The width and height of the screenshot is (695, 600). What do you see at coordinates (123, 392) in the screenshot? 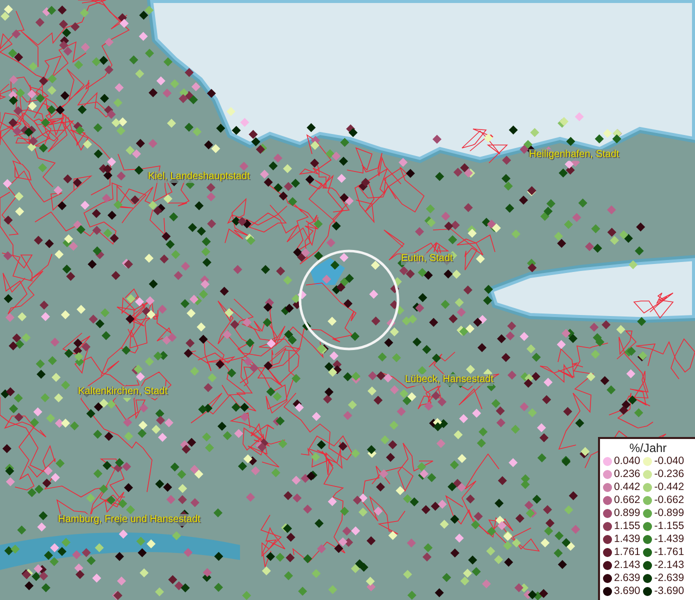
I see `place-label: Kaltenkirchen, Stadt` at bounding box center [123, 392].